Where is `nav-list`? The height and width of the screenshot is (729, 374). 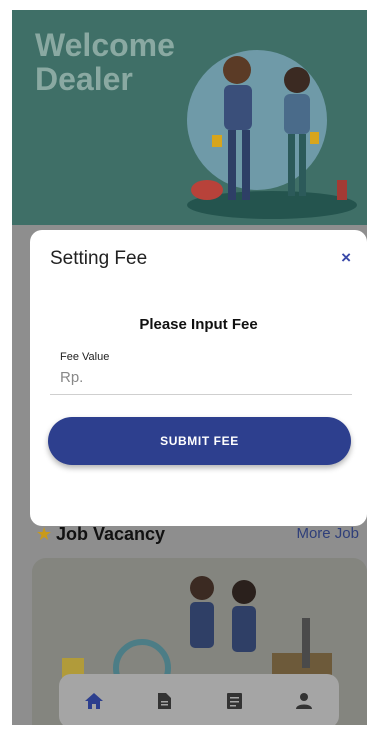
nav-list is located at coordinates (234, 701).